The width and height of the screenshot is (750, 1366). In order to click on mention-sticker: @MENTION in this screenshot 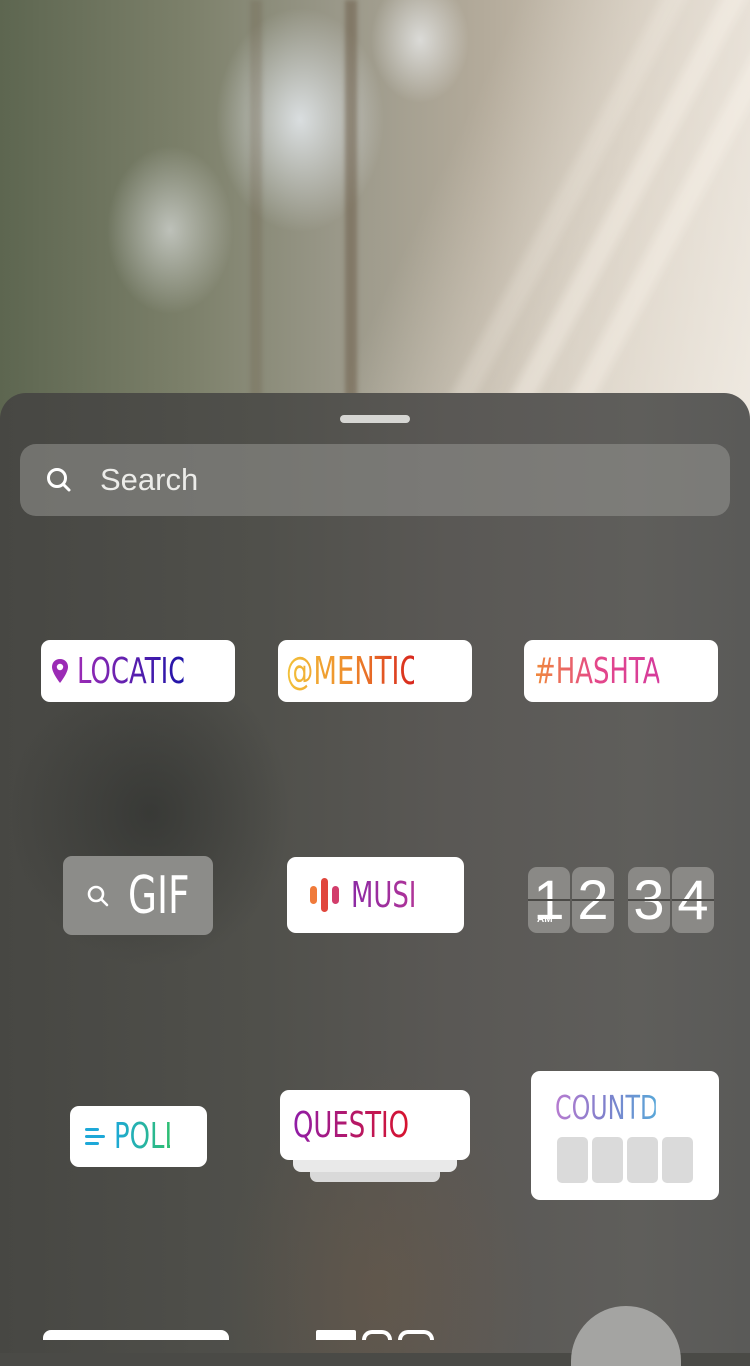, I will do `click(375, 671)`.